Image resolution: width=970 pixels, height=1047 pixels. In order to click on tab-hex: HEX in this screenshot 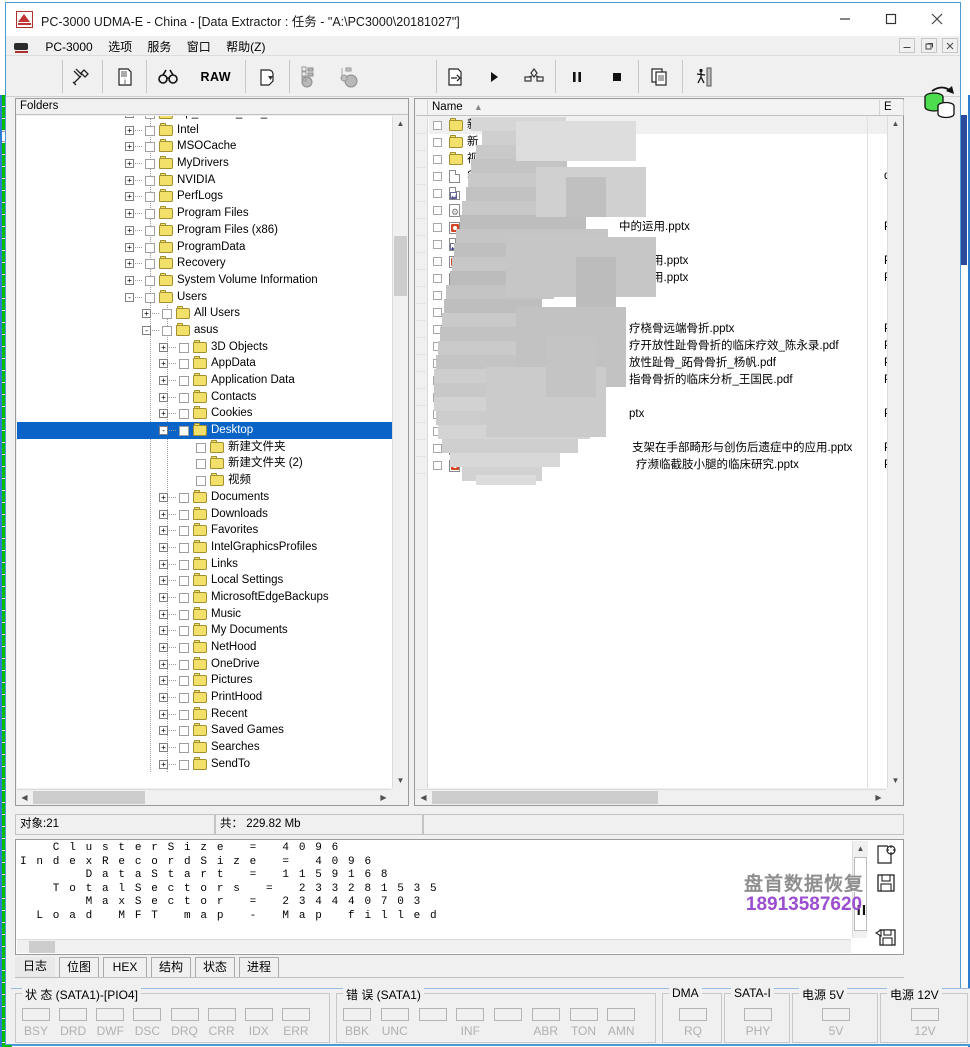, I will do `click(125, 967)`.